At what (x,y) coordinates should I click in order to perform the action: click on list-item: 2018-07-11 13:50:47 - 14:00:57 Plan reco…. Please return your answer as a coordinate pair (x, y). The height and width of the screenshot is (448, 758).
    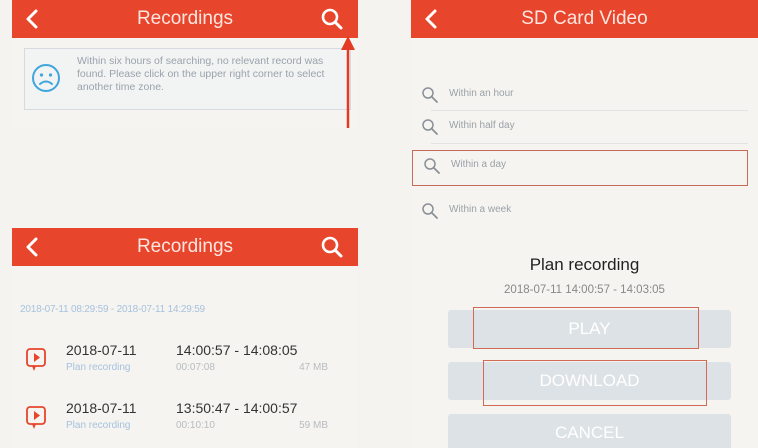
    Looking at the image, I should click on (185, 421).